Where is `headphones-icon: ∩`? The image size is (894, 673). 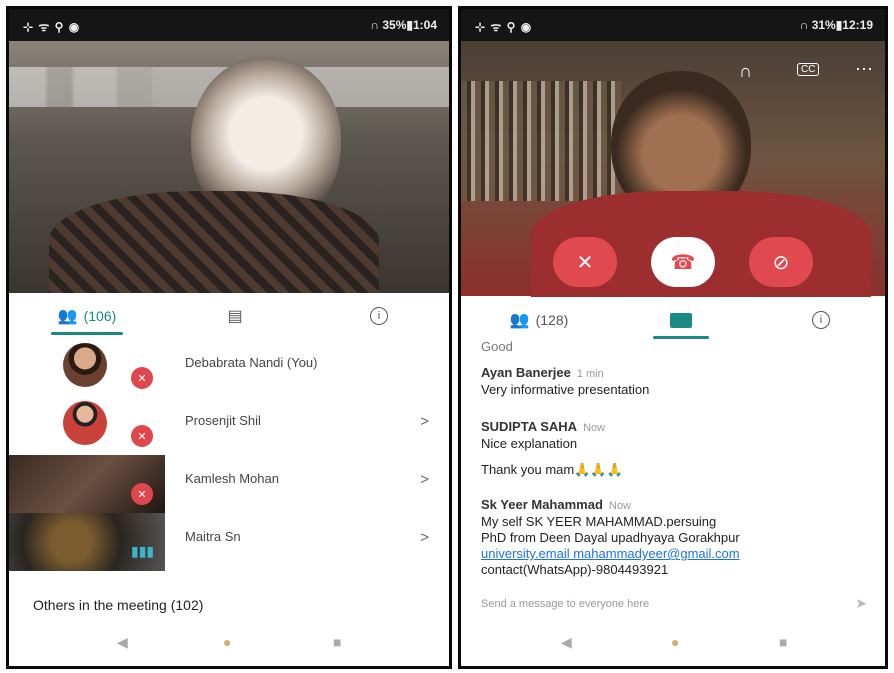
headphones-icon: ∩ is located at coordinates (745, 71).